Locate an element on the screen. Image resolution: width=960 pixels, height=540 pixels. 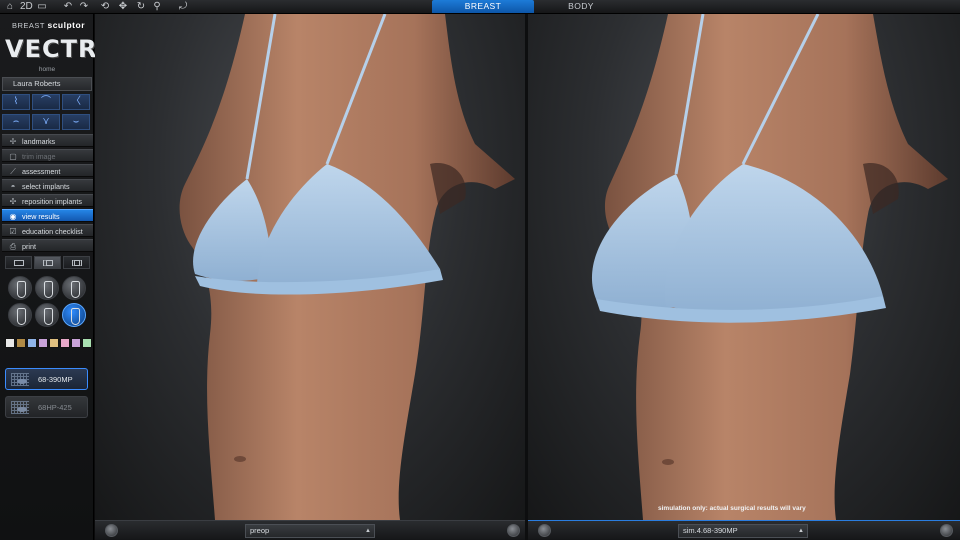
tab-breast-augmentation: BREAST AUGMENTATION is located at coordinates (483, 12).